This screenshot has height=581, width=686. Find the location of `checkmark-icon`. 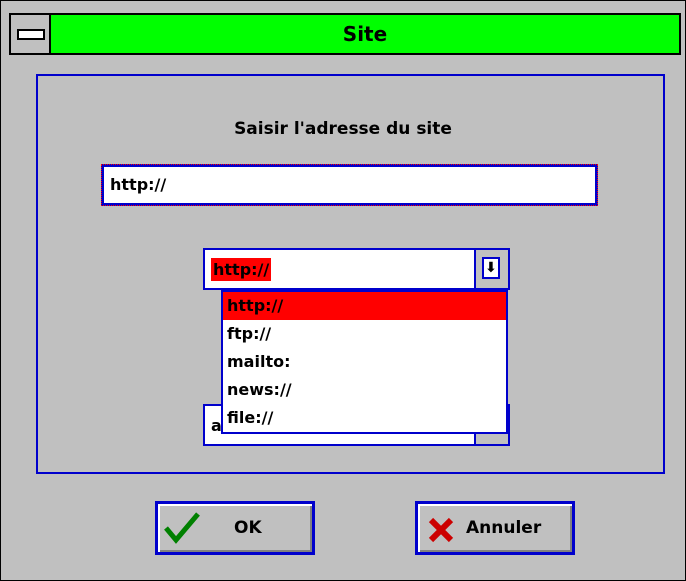

checkmark-icon is located at coordinates (182, 528).